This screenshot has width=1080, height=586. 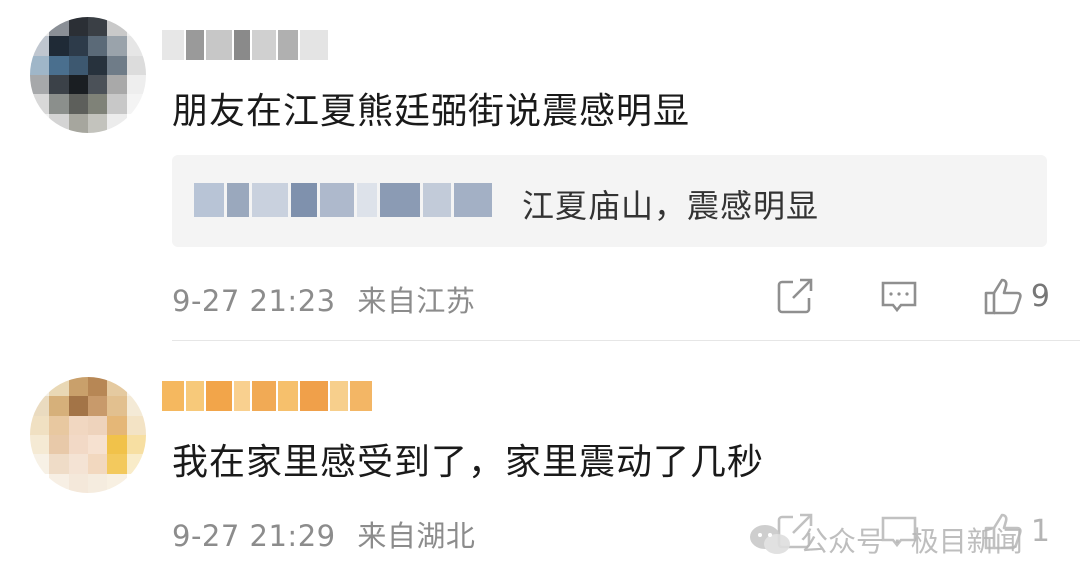 I want to click on quoted-reply: 江夏庙山，震感明显, so click(x=609, y=201).